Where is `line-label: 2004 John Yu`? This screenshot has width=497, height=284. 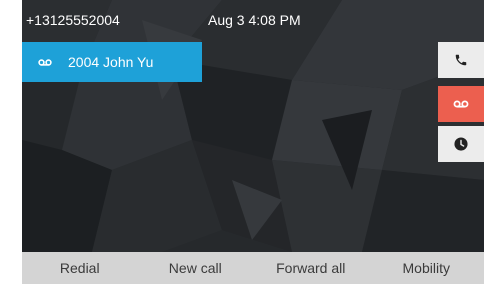
line-label: 2004 John Yu is located at coordinates (111, 62).